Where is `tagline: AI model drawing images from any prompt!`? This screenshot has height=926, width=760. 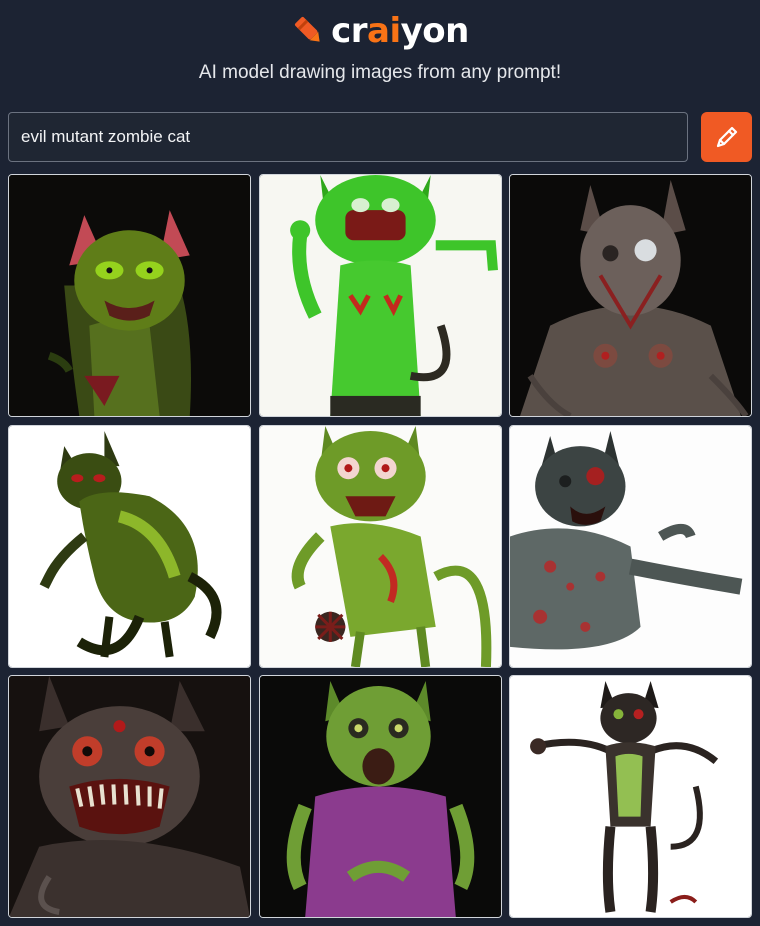
tagline: AI model drawing images from any prompt! is located at coordinates (380, 72).